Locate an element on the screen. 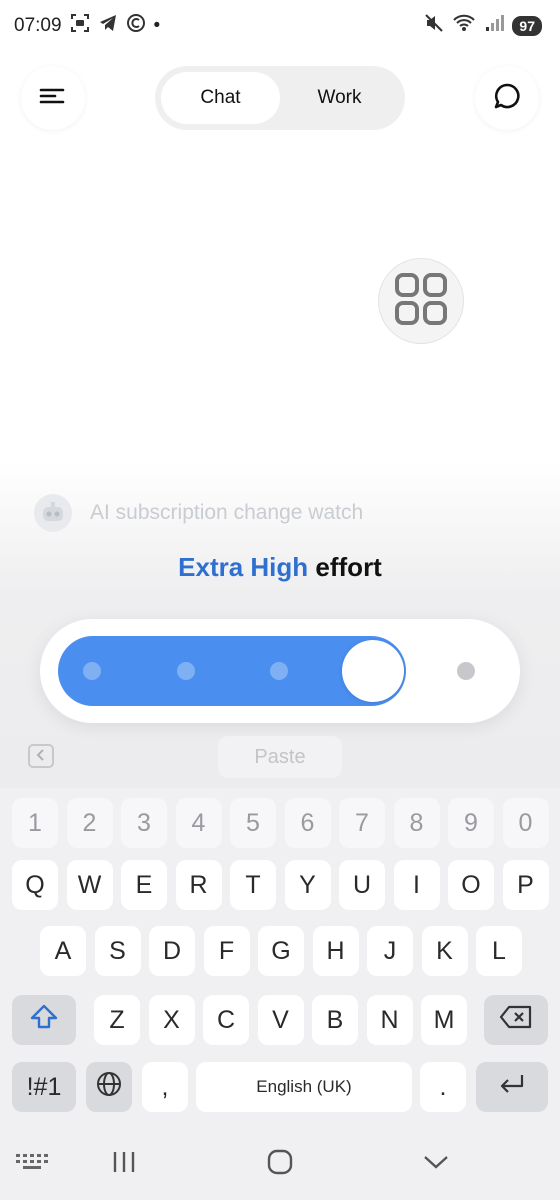 This screenshot has height=1200, width=560. key-n: N is located at coordinates (389, 1020).